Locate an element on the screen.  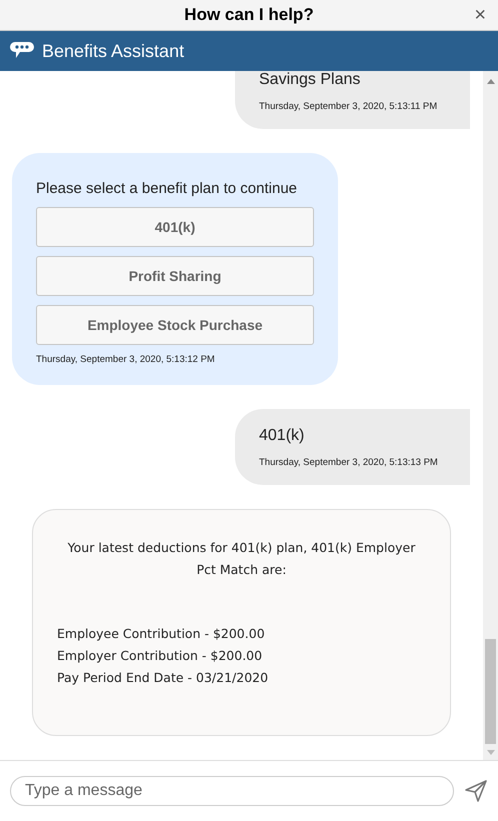
scrollbar-thumb is located at coordinates (490, 691).